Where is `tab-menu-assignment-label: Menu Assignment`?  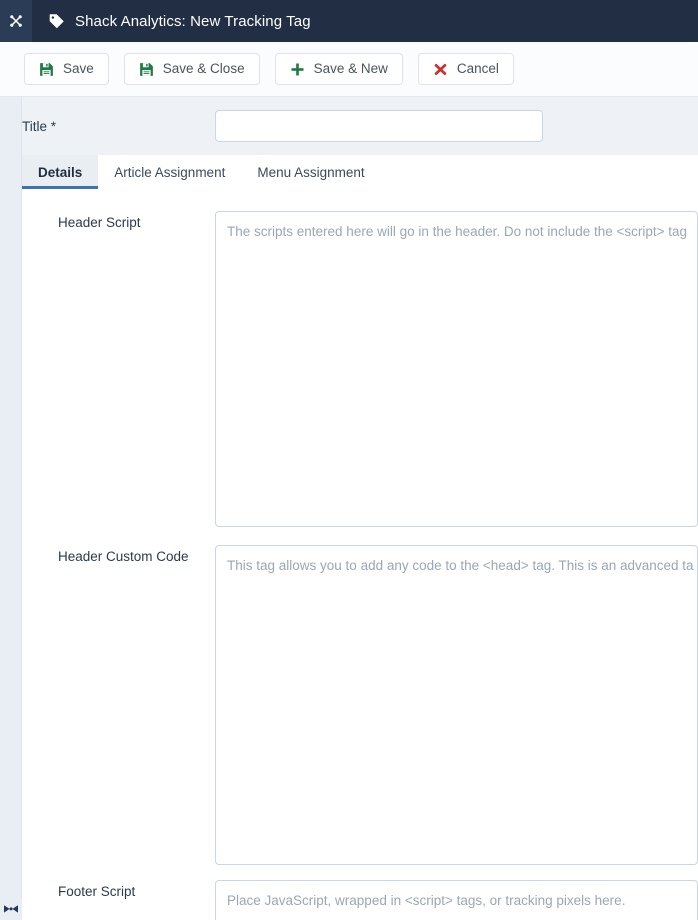
tab-menu-assignment-label: Menu Assignment is located at coordinates (311, 172).